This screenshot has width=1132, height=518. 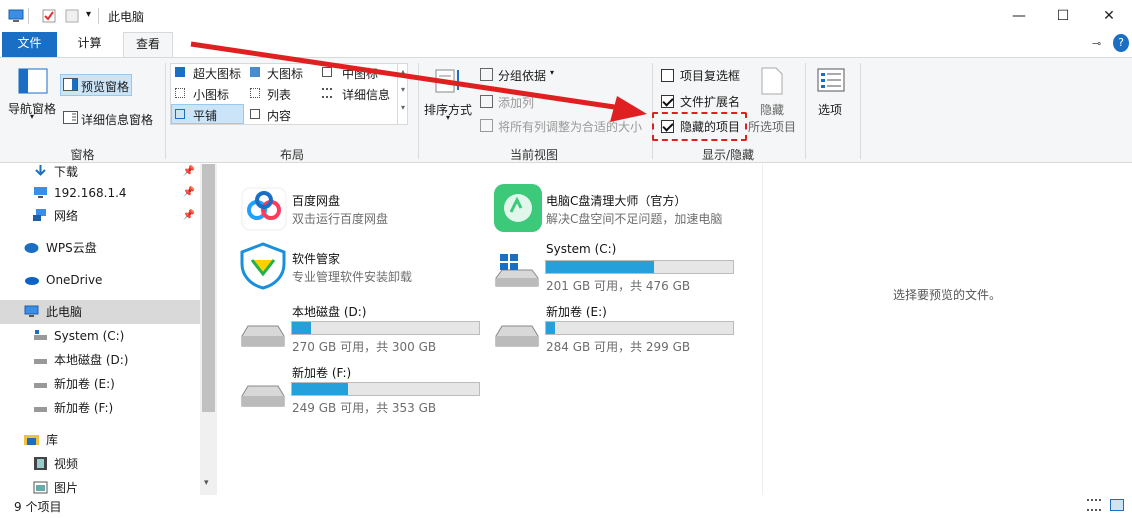 I want to click on minimize-button: —, so click(x=1019, y=16).